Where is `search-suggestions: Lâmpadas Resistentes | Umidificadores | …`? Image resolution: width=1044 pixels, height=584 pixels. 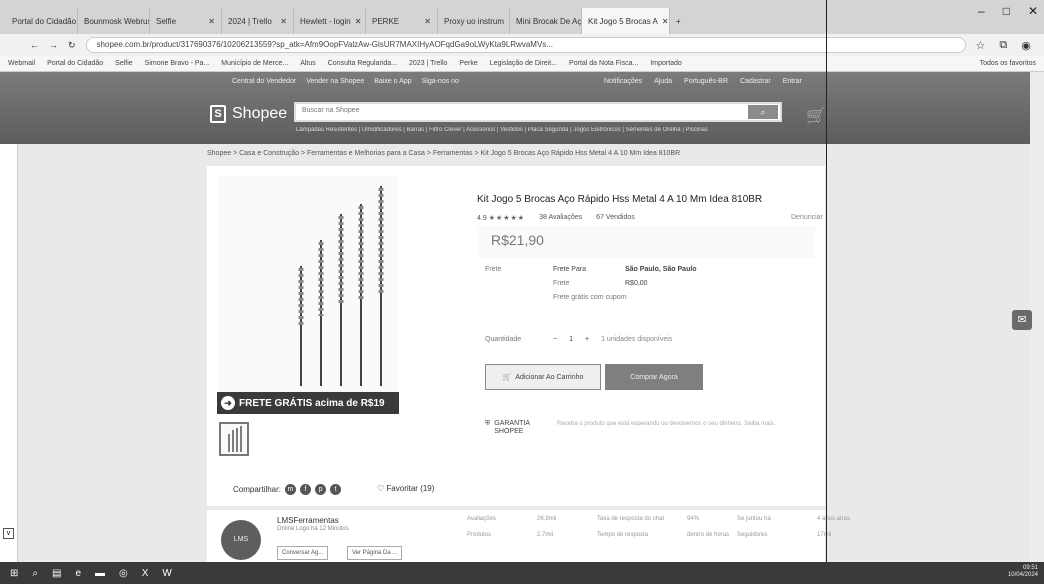 search-suggestions: Lâmpadas Resistentes | Umidificadores | … is located at coordinates (536, 130).